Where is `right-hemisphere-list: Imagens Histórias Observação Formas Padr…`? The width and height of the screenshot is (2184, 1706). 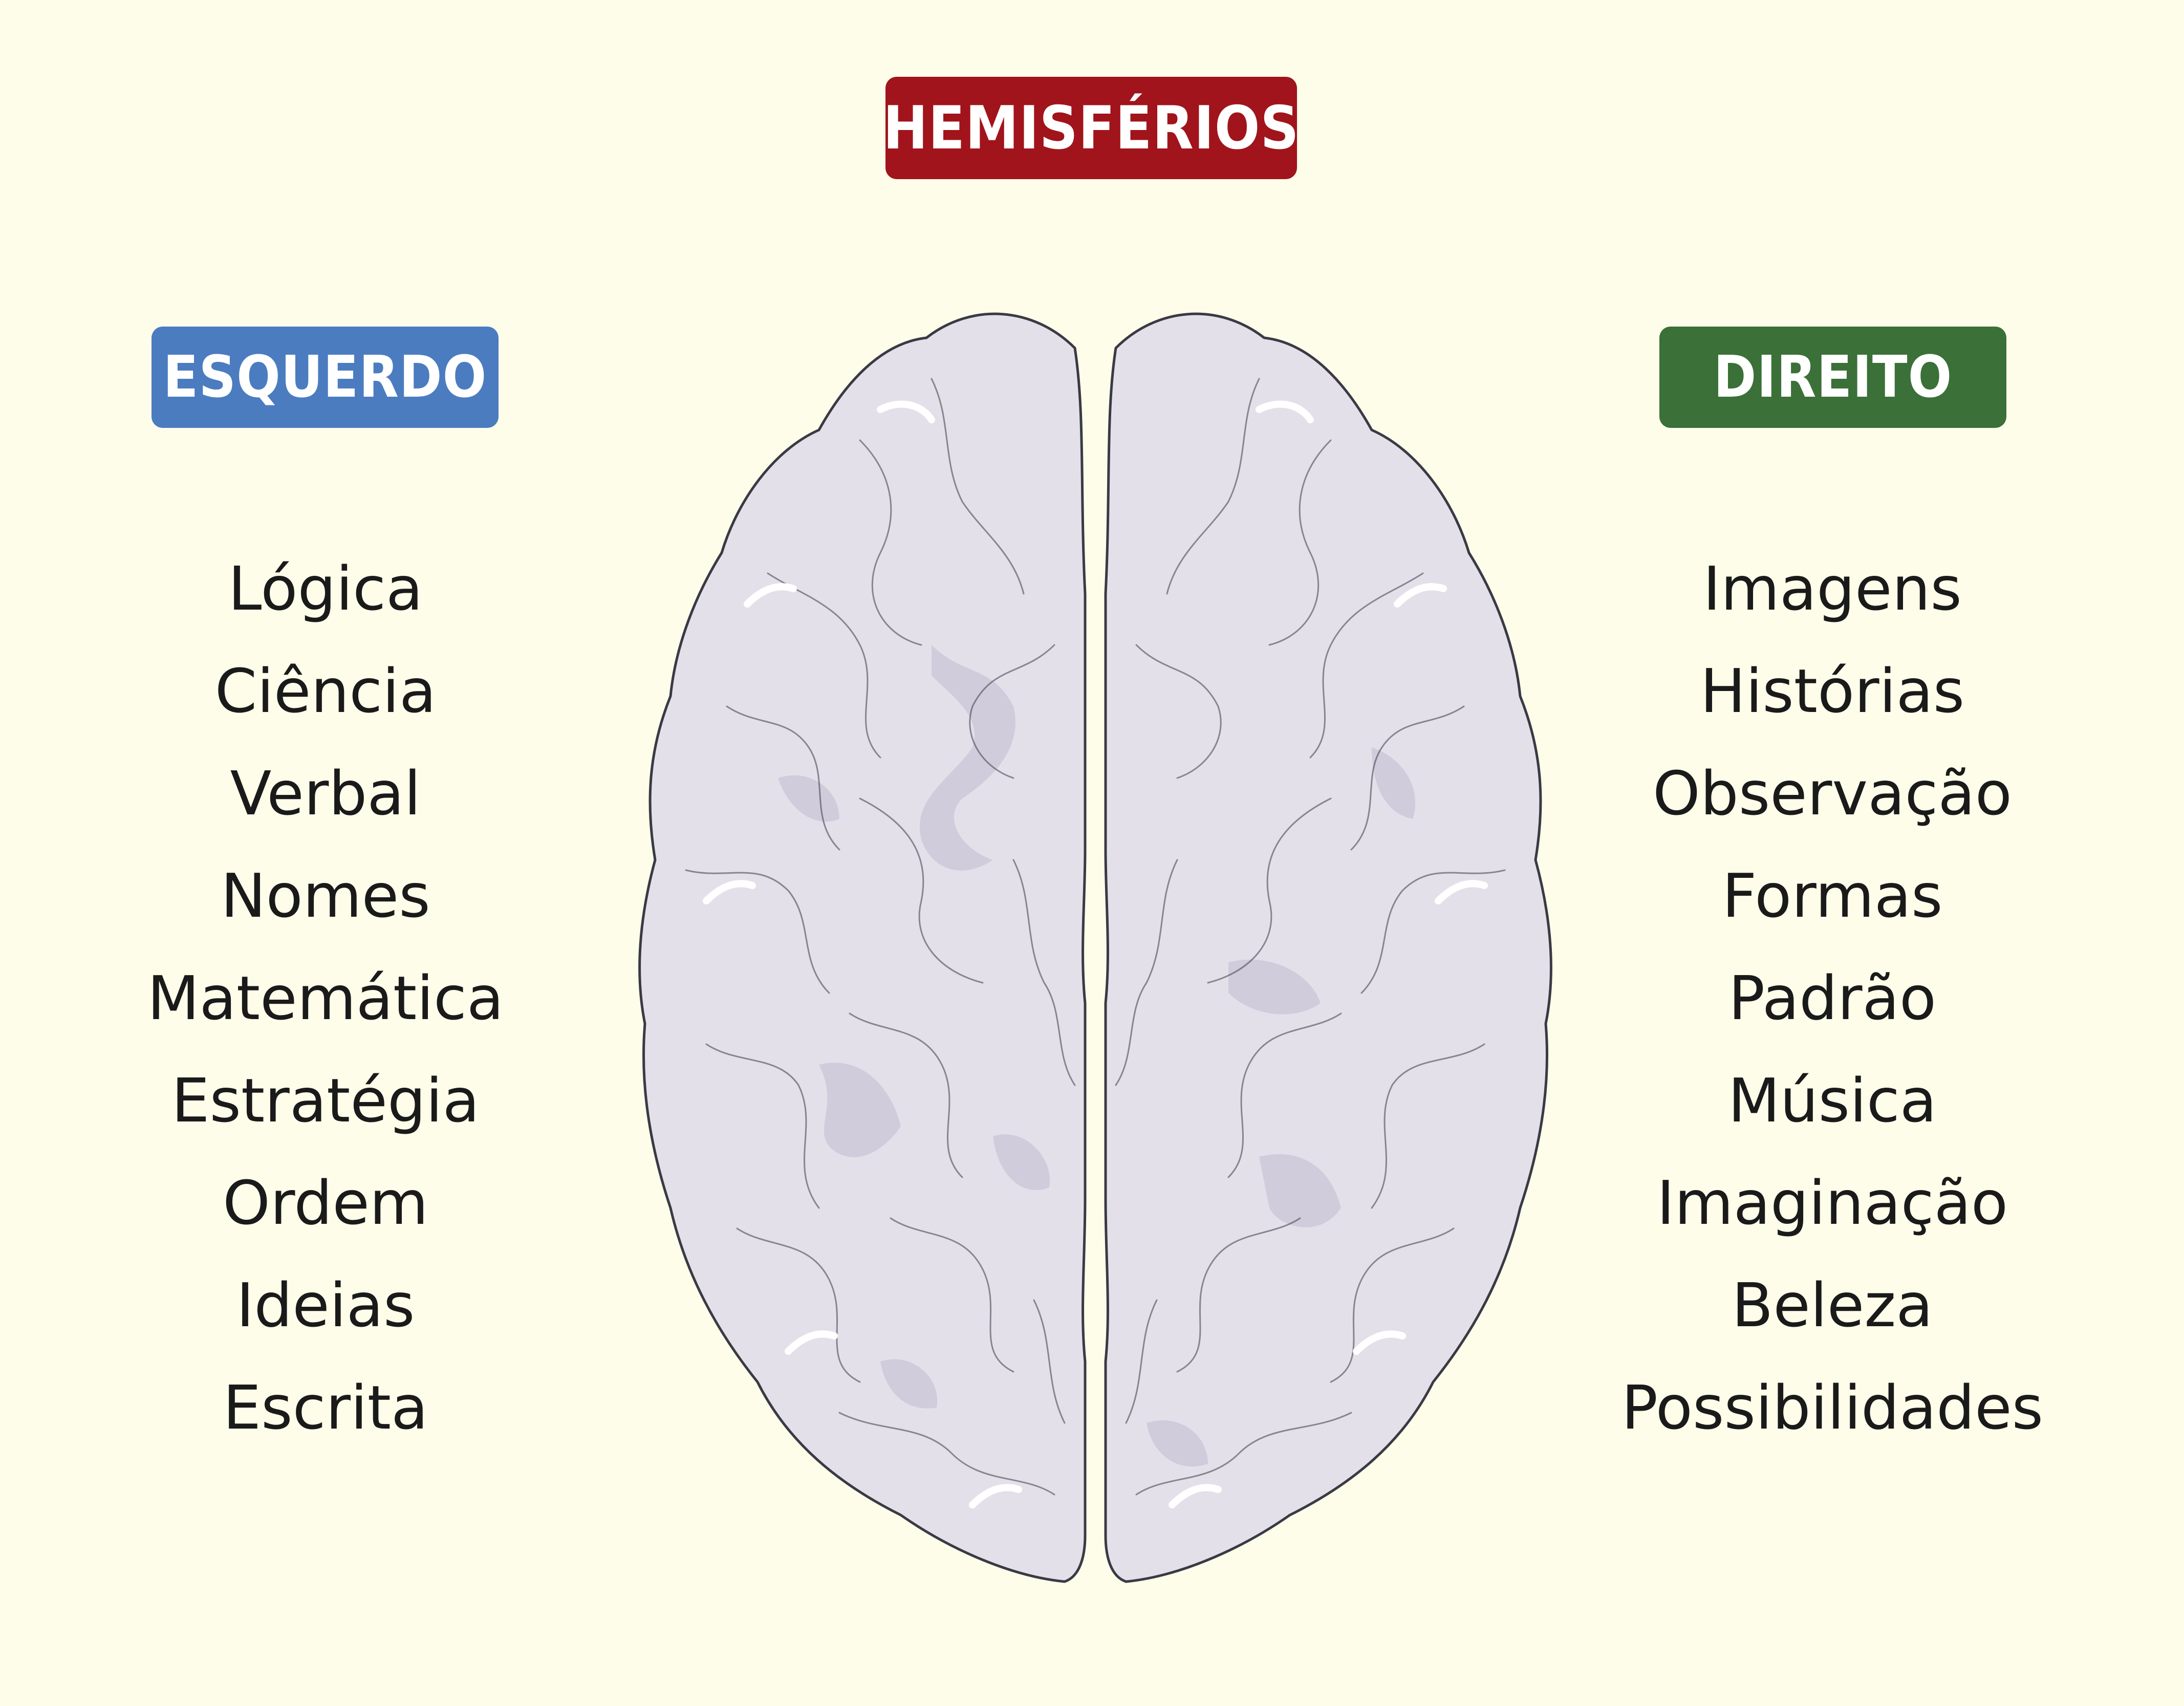
right-hemisphere-list: Imagens Histórias Observação Formas Padr… is located at coordinates (1832, 1013).